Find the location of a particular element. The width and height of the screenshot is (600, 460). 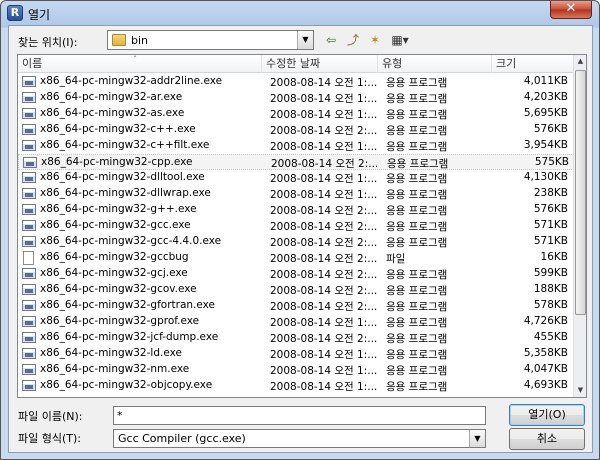

file-size: 576KB is located at coordinates (550, 129).